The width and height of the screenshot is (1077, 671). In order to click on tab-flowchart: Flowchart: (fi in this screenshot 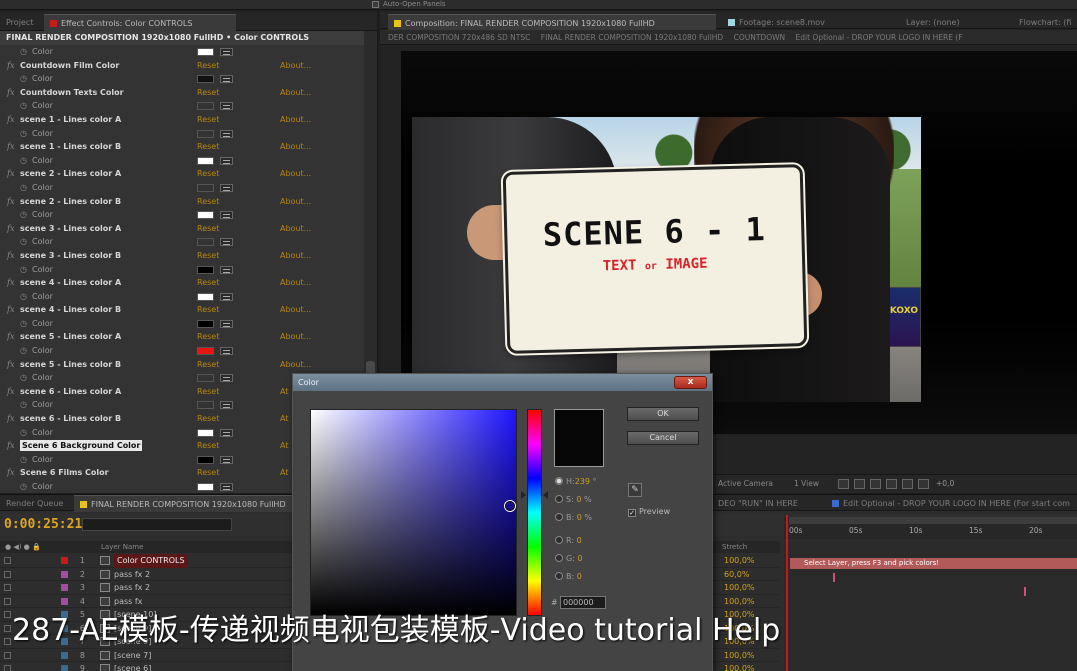, I will do `click(1045, 22)`.